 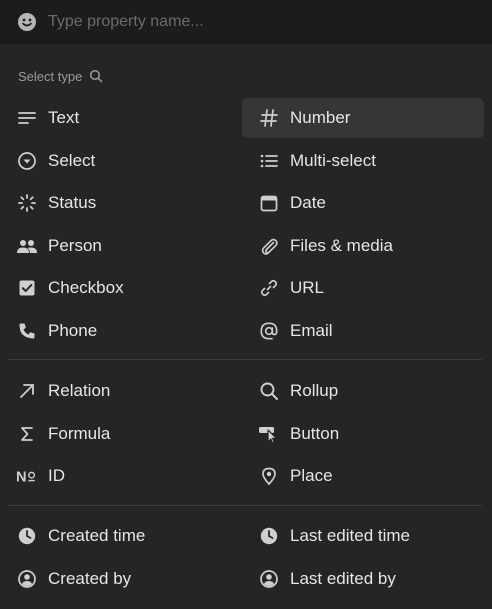 I want to click on type-option-label: Text, so click(x=64, y=117).